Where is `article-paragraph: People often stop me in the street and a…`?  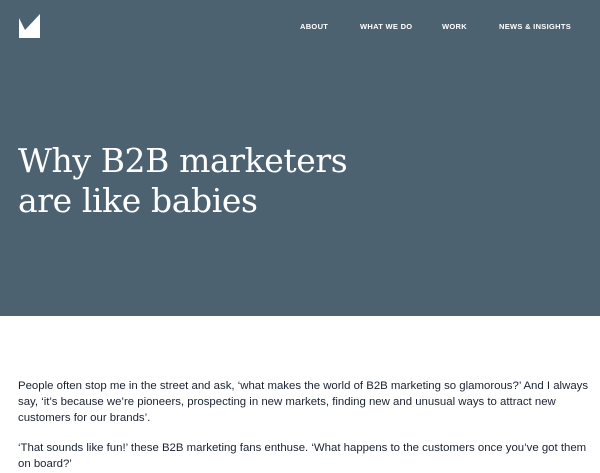
article-paragraph: People often stop me in the street and a… is located at coordinates (303, 402).